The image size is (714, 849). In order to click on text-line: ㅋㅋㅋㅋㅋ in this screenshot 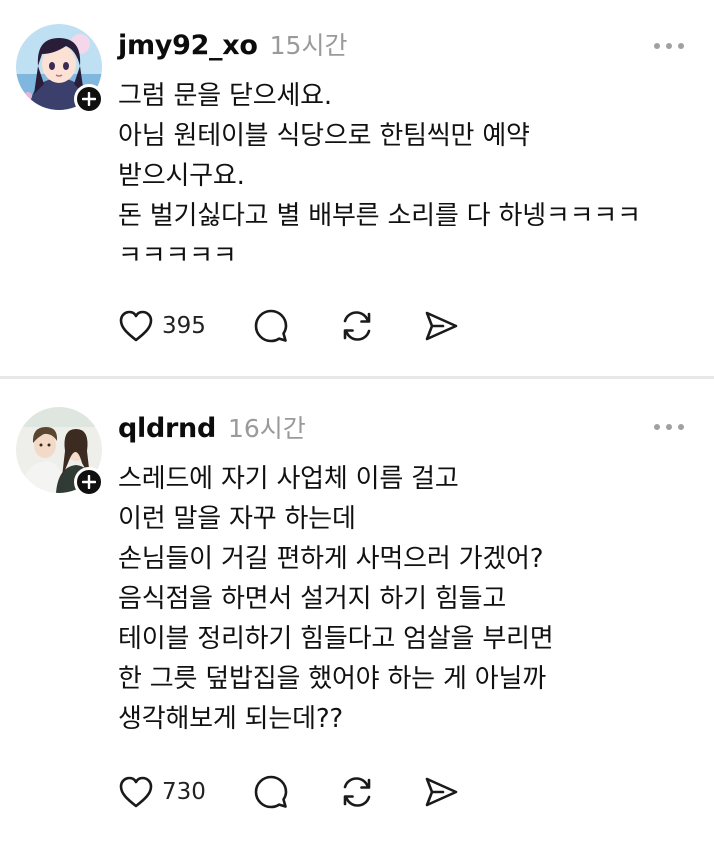, I will do `click(177, 256)`.